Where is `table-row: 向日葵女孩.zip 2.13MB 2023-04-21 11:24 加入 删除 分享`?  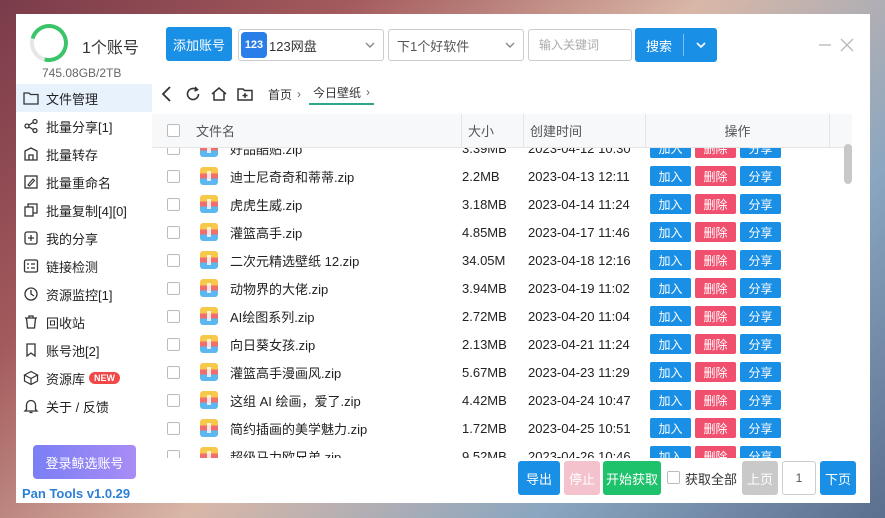 table-row: 向日葵女孩.zip 2.13MB 2023-04-21 11:24 加入 删除 分享 is located at coordinates (502, 344).